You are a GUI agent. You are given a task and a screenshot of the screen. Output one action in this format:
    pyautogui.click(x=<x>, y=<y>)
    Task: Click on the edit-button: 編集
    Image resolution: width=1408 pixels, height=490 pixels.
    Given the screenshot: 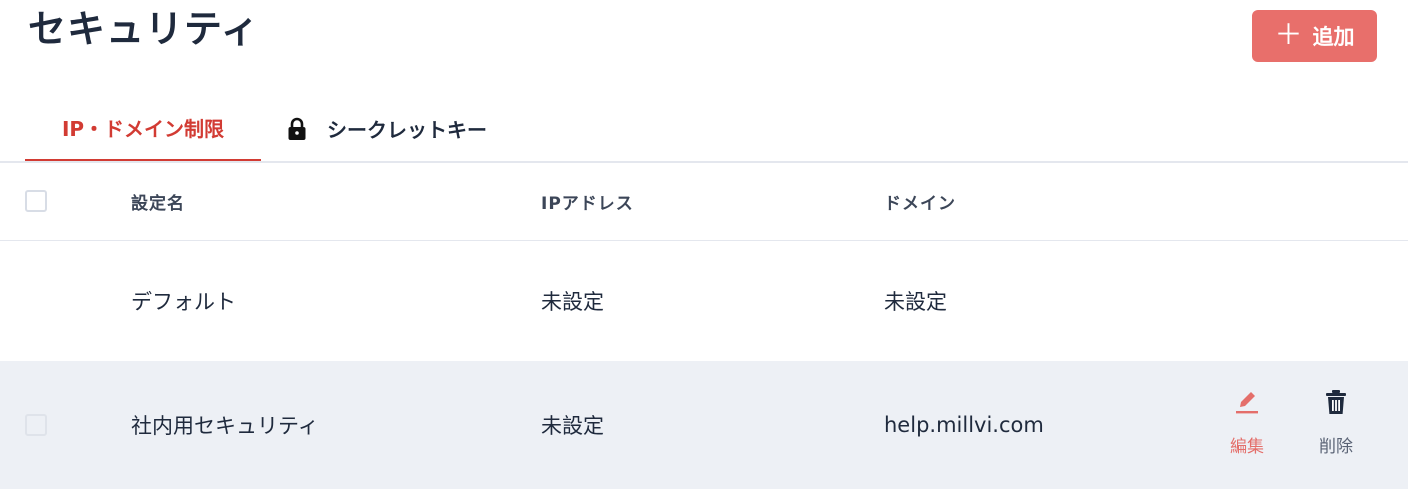 What is the action you would take?
    pyautogui.click(x=1247, y=423)
    